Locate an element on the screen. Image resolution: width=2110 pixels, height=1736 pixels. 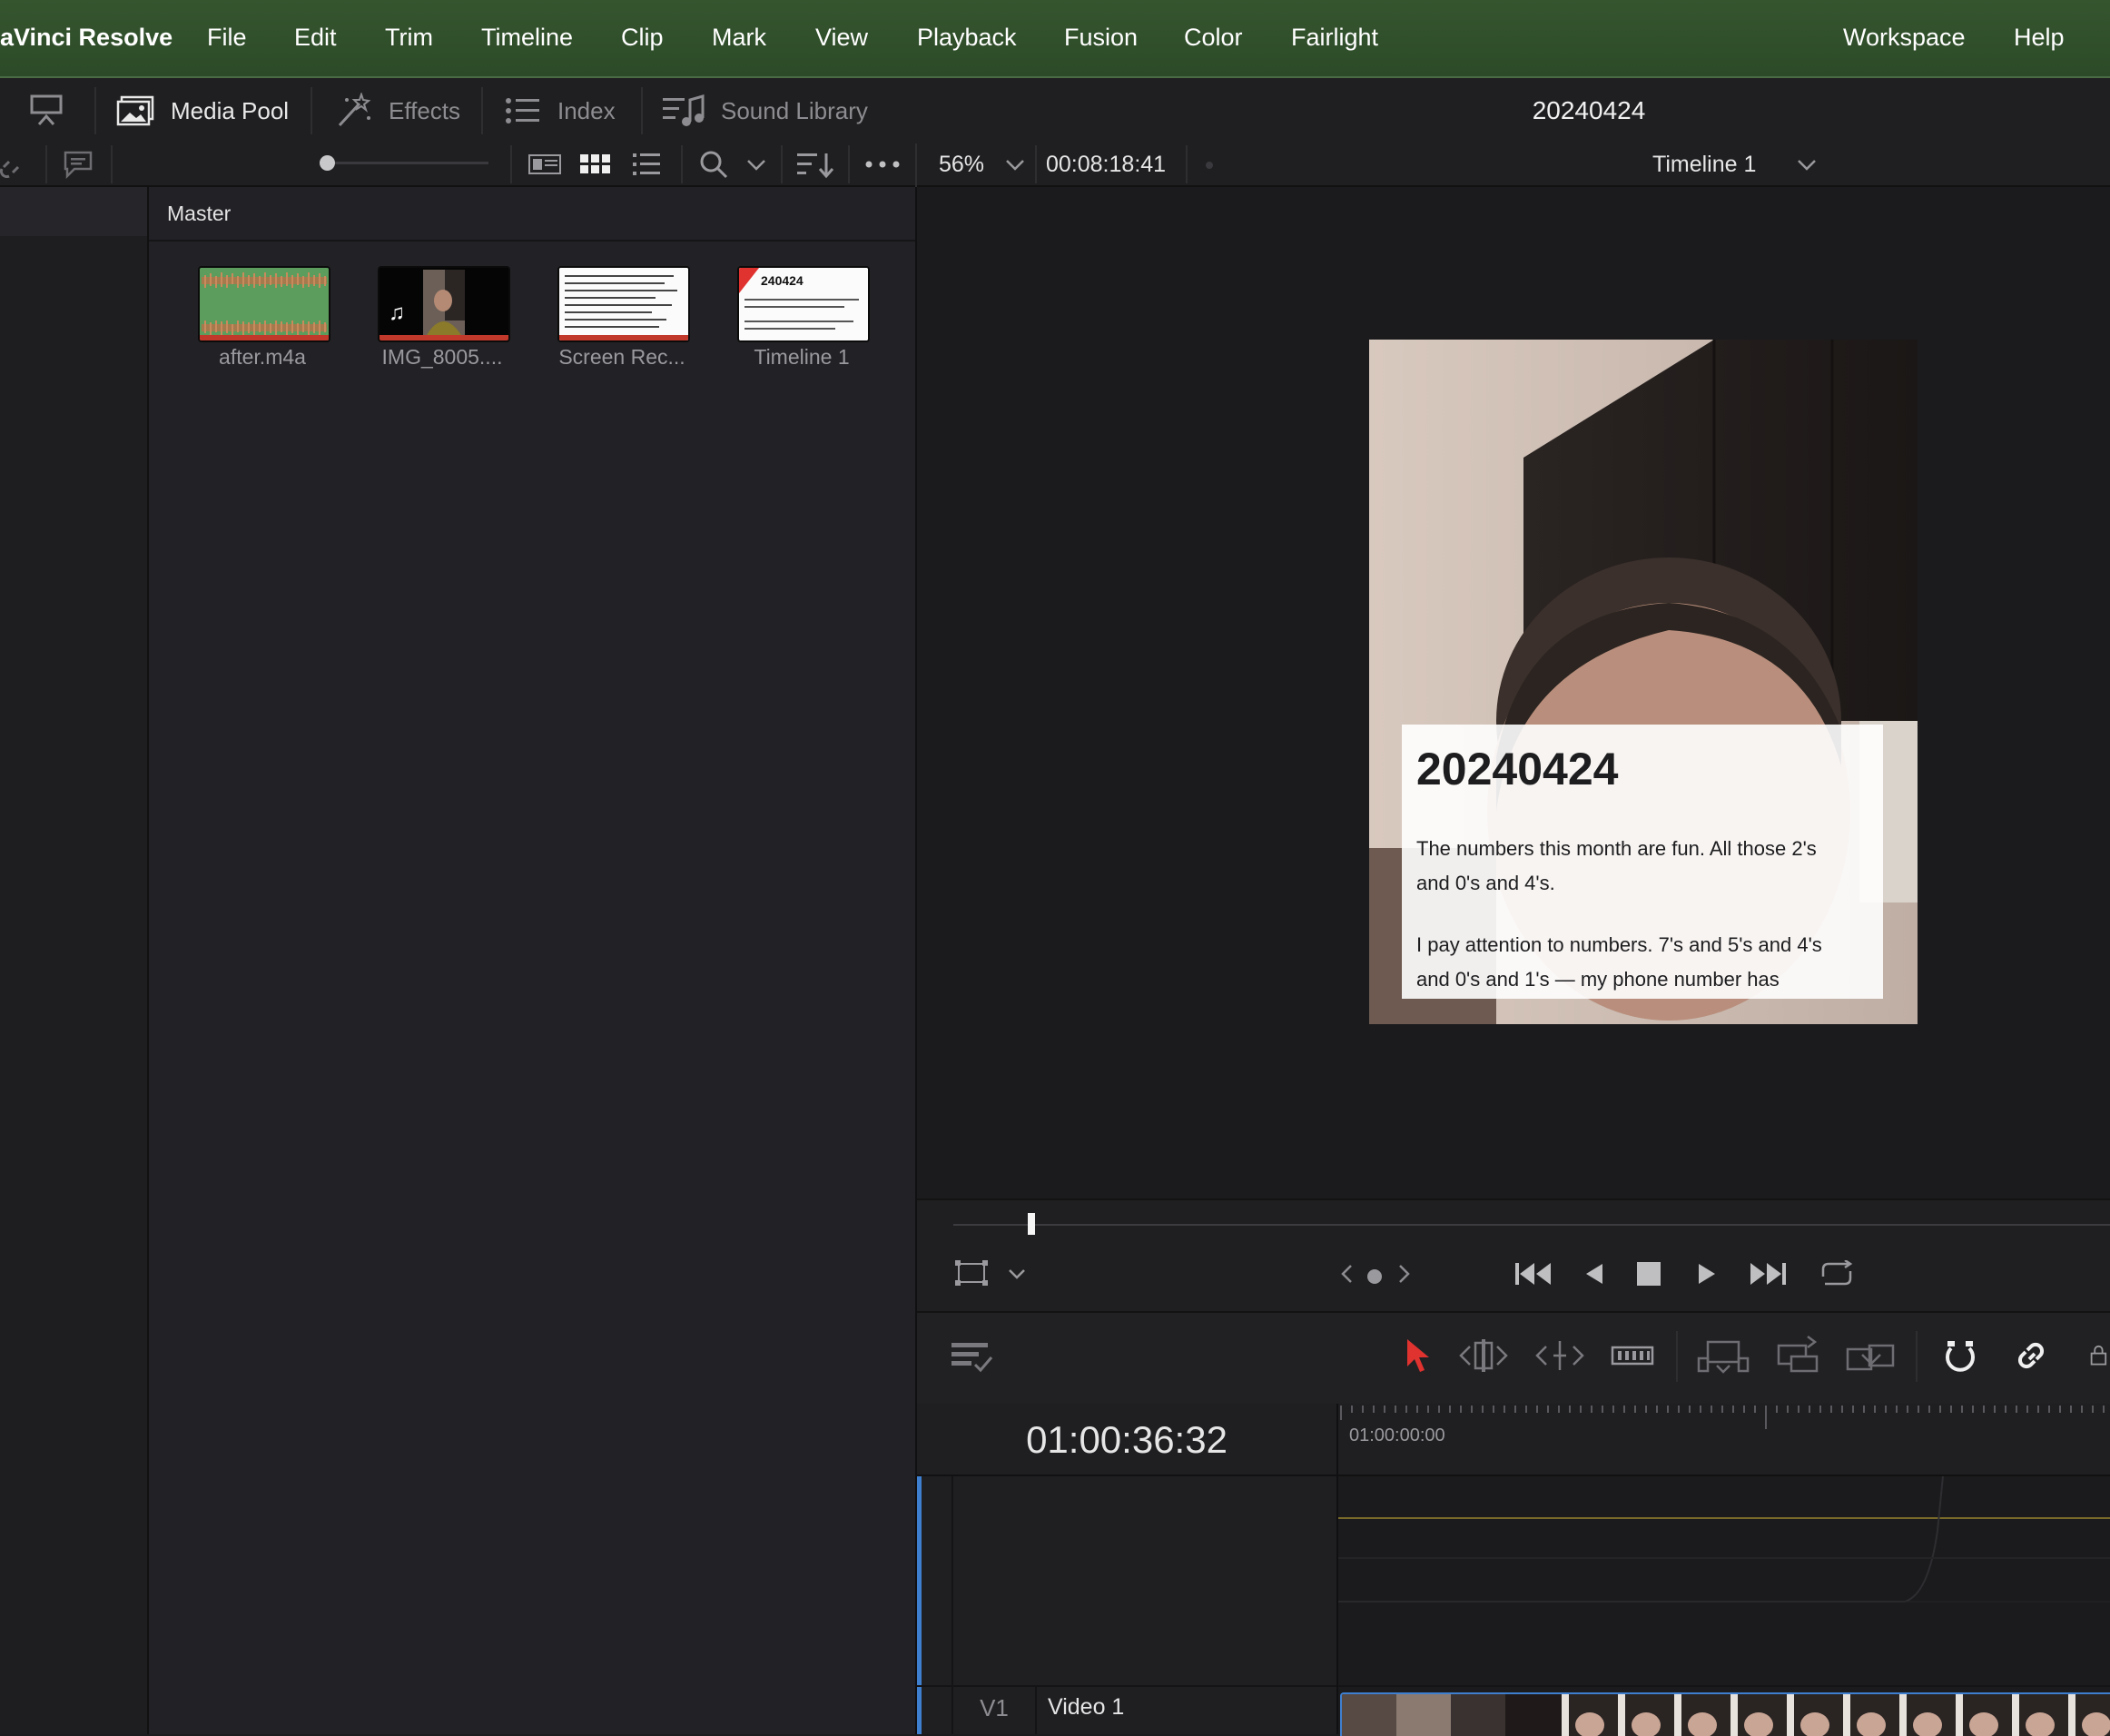
list-view-icon is located at coordinates (646, 164).